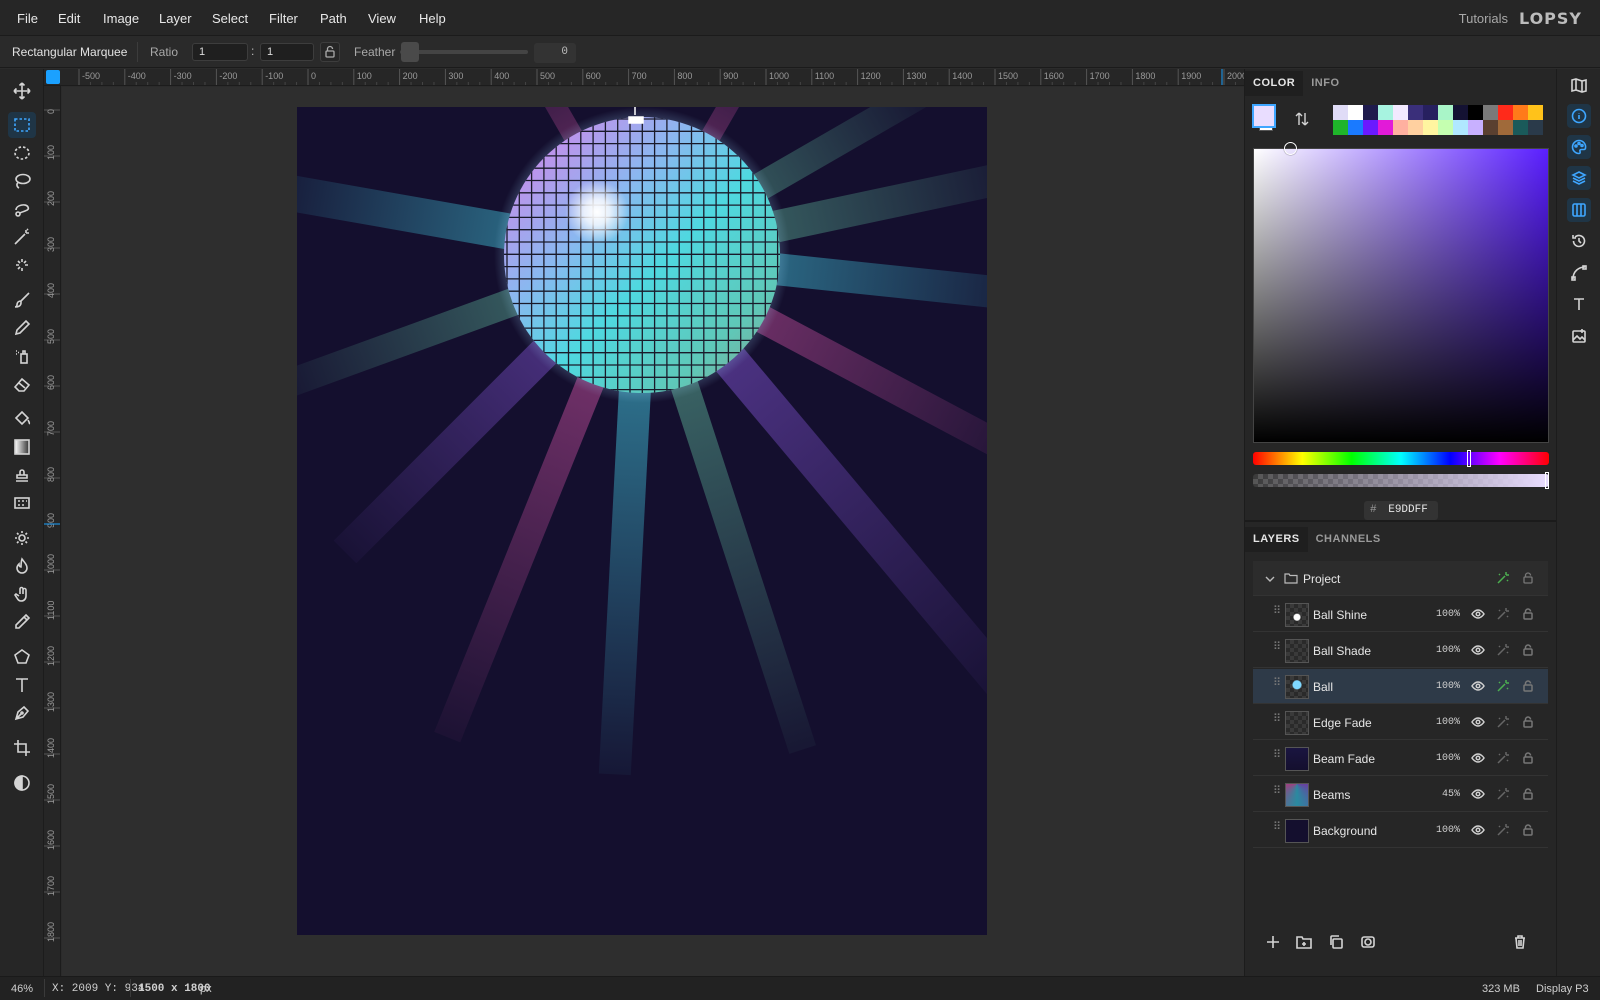 Image resolution: width=1600 pixels, height=1000 pixels. Describe the element at coordinates (1547, 480) in the screenshot. I see `alpha-slider-handle` at that location.